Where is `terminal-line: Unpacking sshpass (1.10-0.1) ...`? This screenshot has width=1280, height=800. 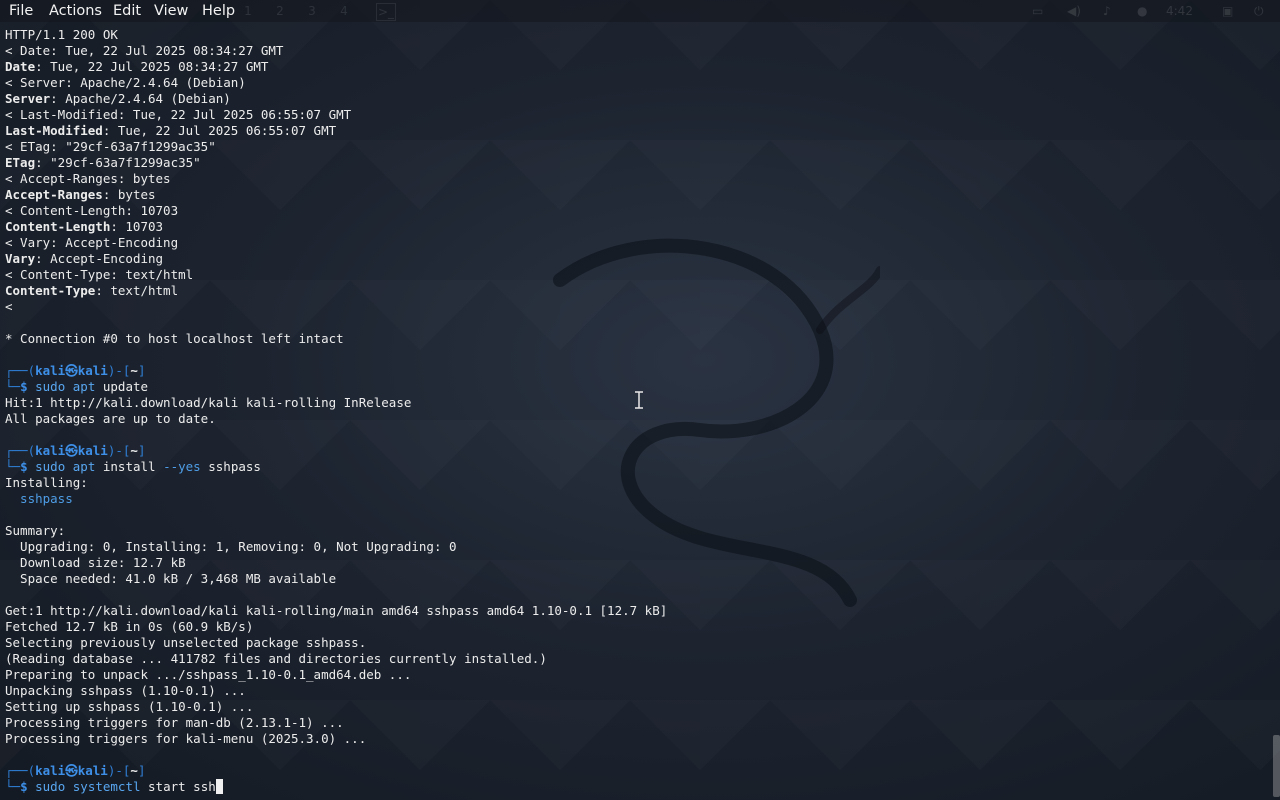 terminal-line: Unpacking sshpass (1.10-0.1) ... is located at coordinates (636, 691).